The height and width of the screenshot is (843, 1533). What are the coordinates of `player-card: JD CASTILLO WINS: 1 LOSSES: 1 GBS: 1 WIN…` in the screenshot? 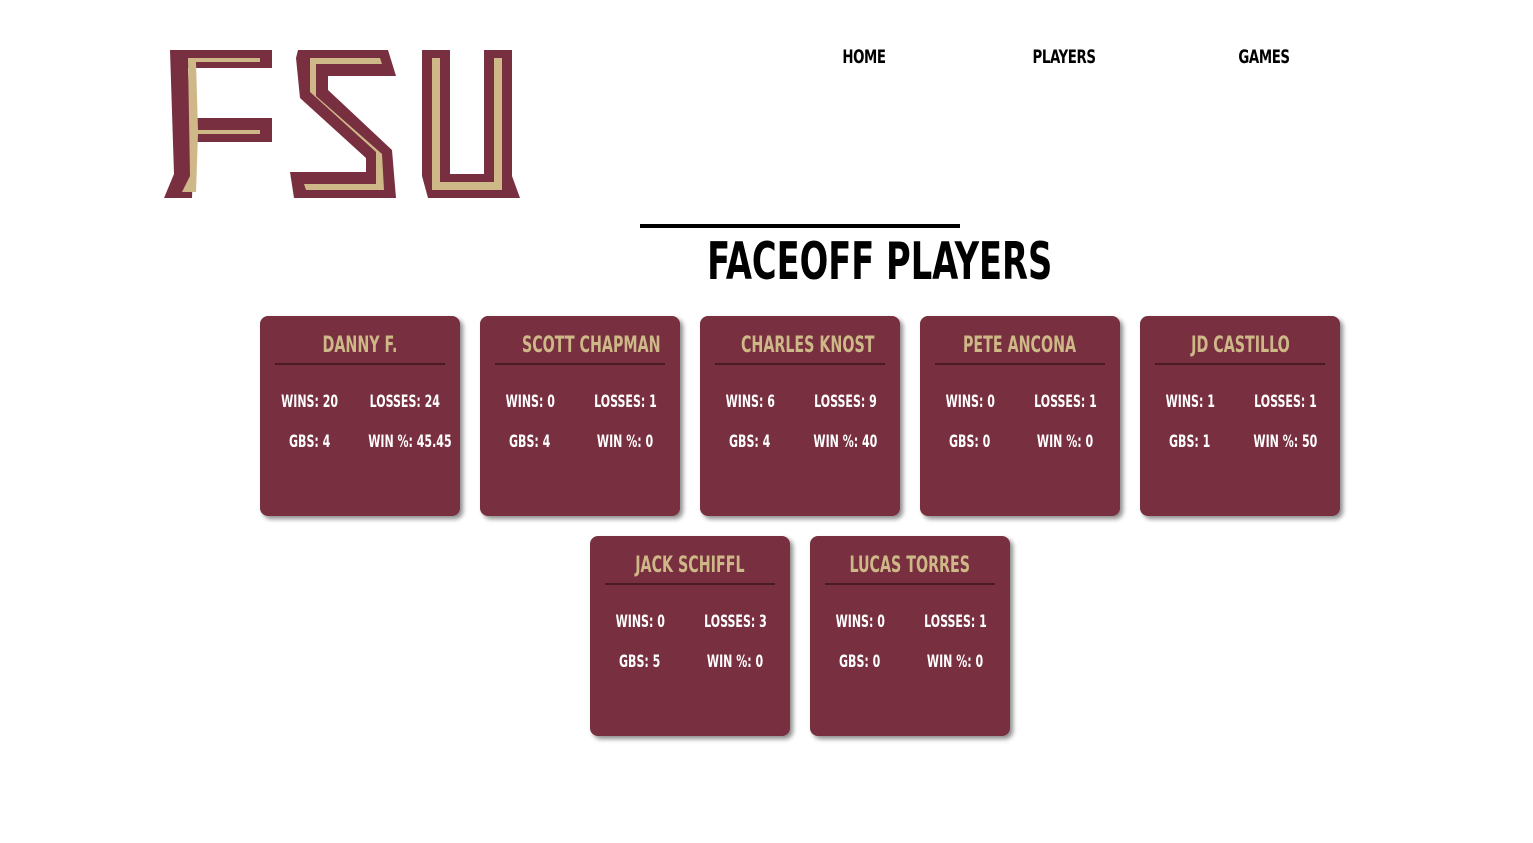 It's located at (1240, 416).